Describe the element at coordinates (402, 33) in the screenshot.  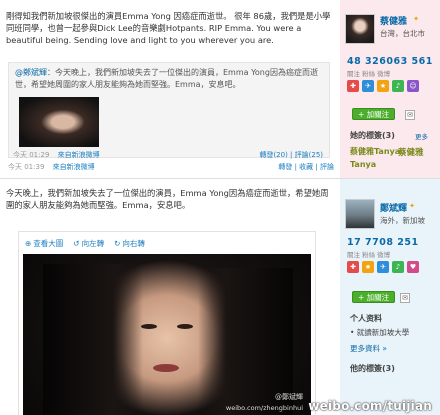
I see `profile-location: 台灣，台北市` at that location.